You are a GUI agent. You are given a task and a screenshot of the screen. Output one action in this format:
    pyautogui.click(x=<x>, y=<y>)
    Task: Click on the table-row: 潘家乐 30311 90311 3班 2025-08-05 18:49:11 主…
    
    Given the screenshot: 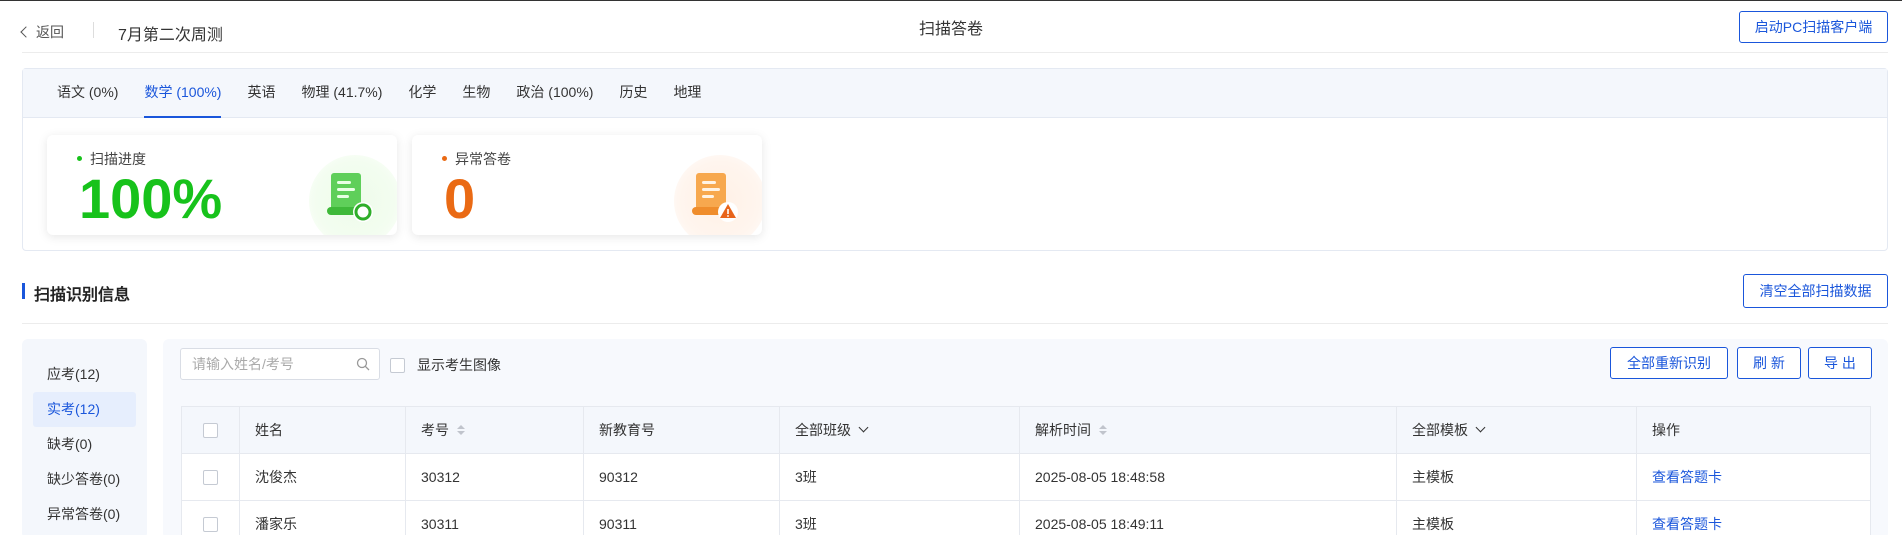 What is the action you would take?
    pyautogui.click(x=1026, y=518)
    